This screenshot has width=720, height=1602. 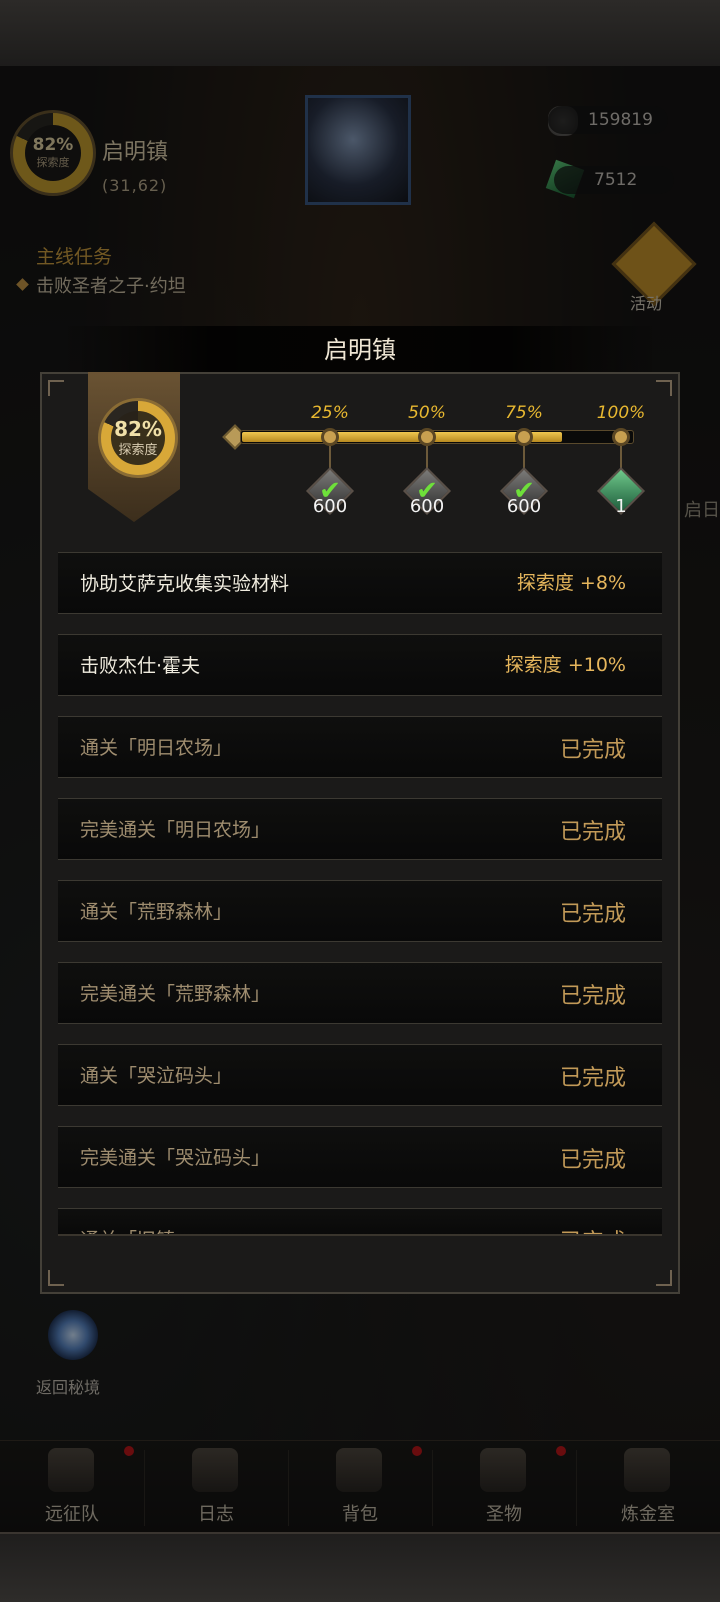 What do you see at coordinates (402, 437) in the screenshot?
I see `explore-progress-fill` at bounding box center [402, 437].